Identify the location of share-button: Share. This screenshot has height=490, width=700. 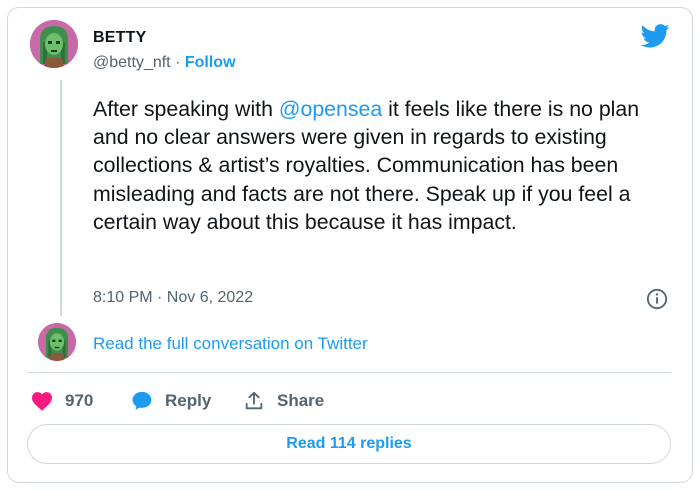
(283, 401).